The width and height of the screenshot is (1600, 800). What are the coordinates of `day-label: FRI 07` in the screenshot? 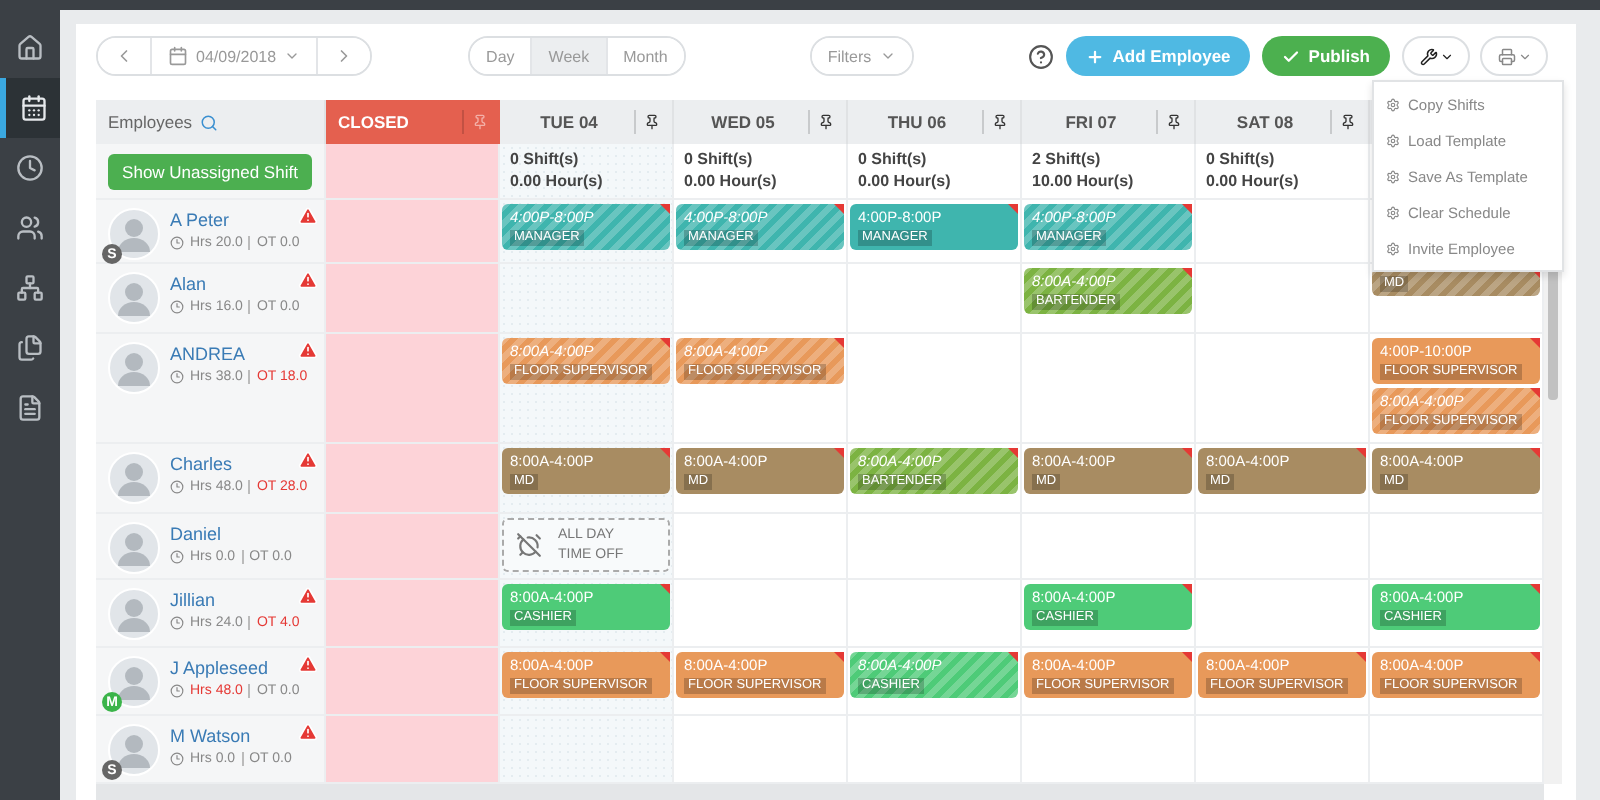 It's located at (1091, 122).